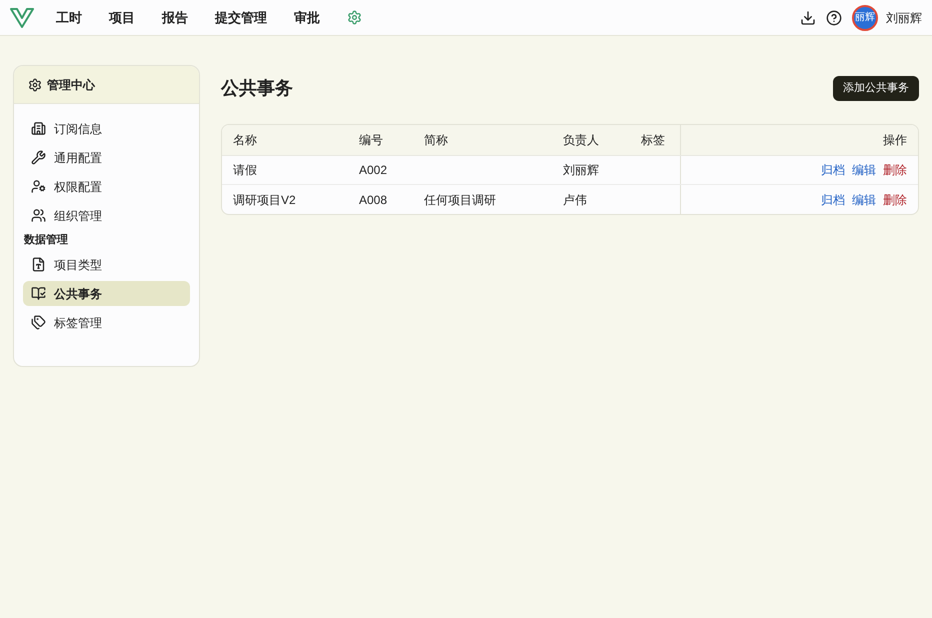  I want to click on page-title: 公共事务, so click(257, 88).